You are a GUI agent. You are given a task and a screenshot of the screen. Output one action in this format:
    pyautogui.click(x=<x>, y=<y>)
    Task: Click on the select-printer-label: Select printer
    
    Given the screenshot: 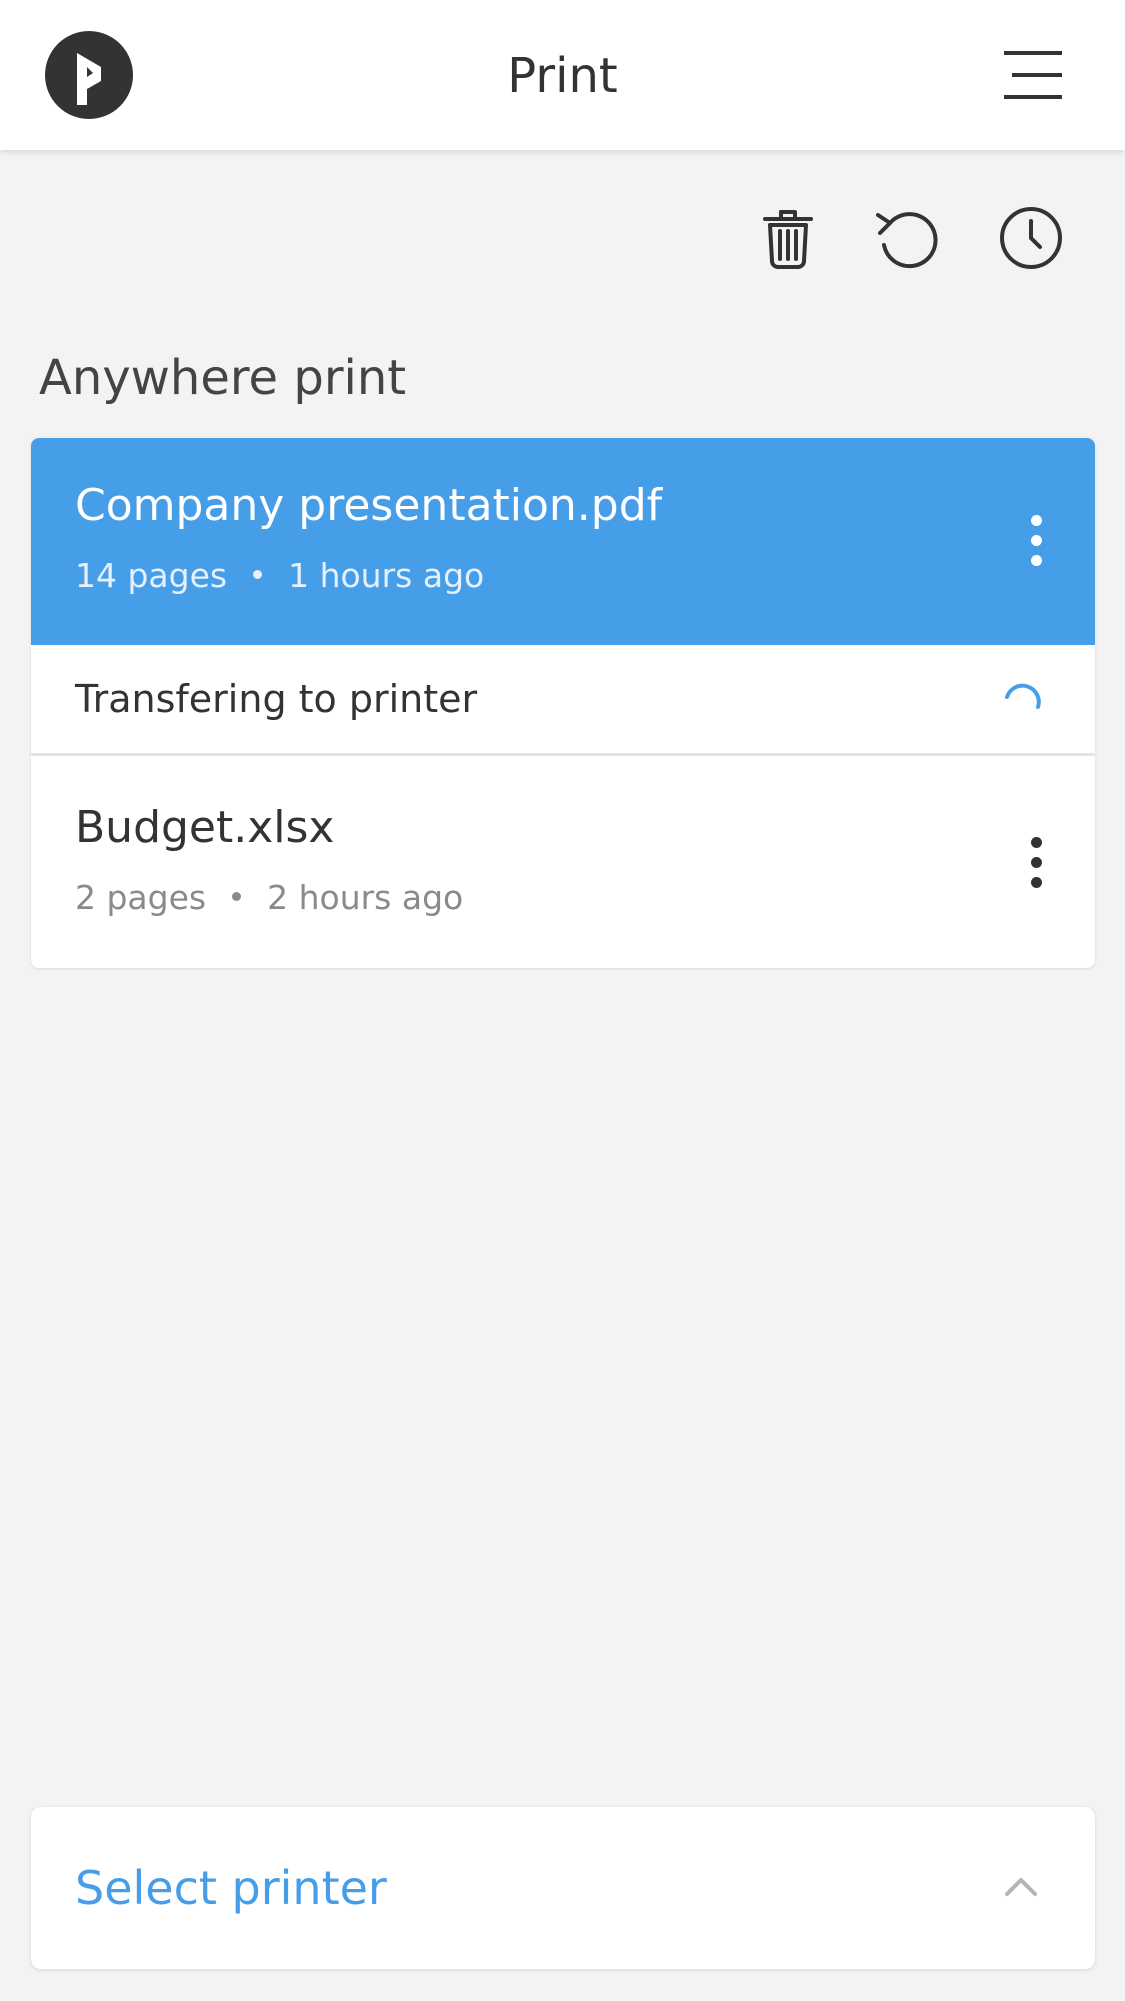 What is the action you would take?
    pyautogui.click(x=231, y=1888)
    